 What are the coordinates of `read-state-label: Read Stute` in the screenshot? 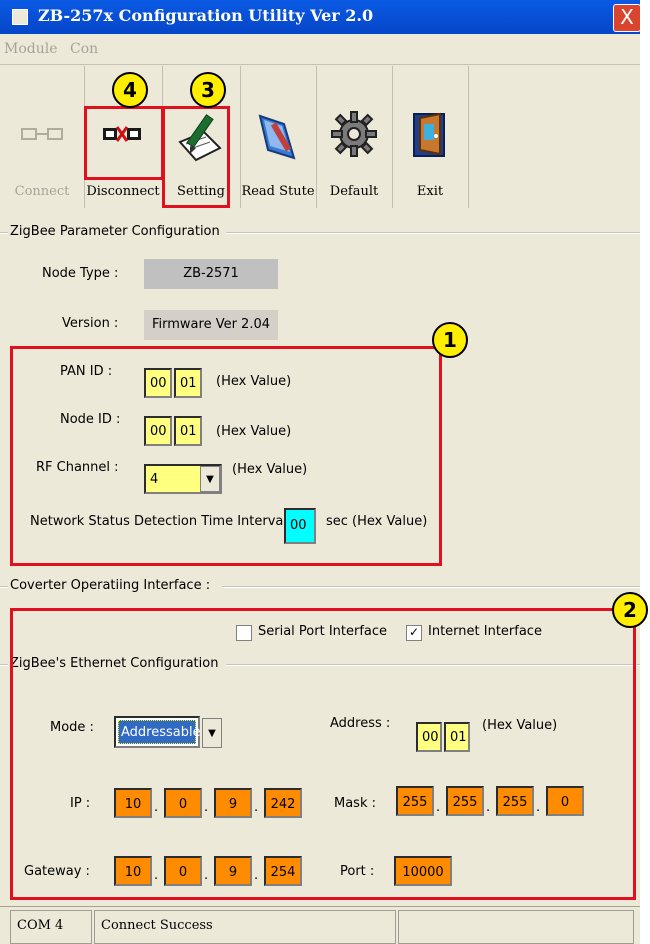 It's located at (278, 191).